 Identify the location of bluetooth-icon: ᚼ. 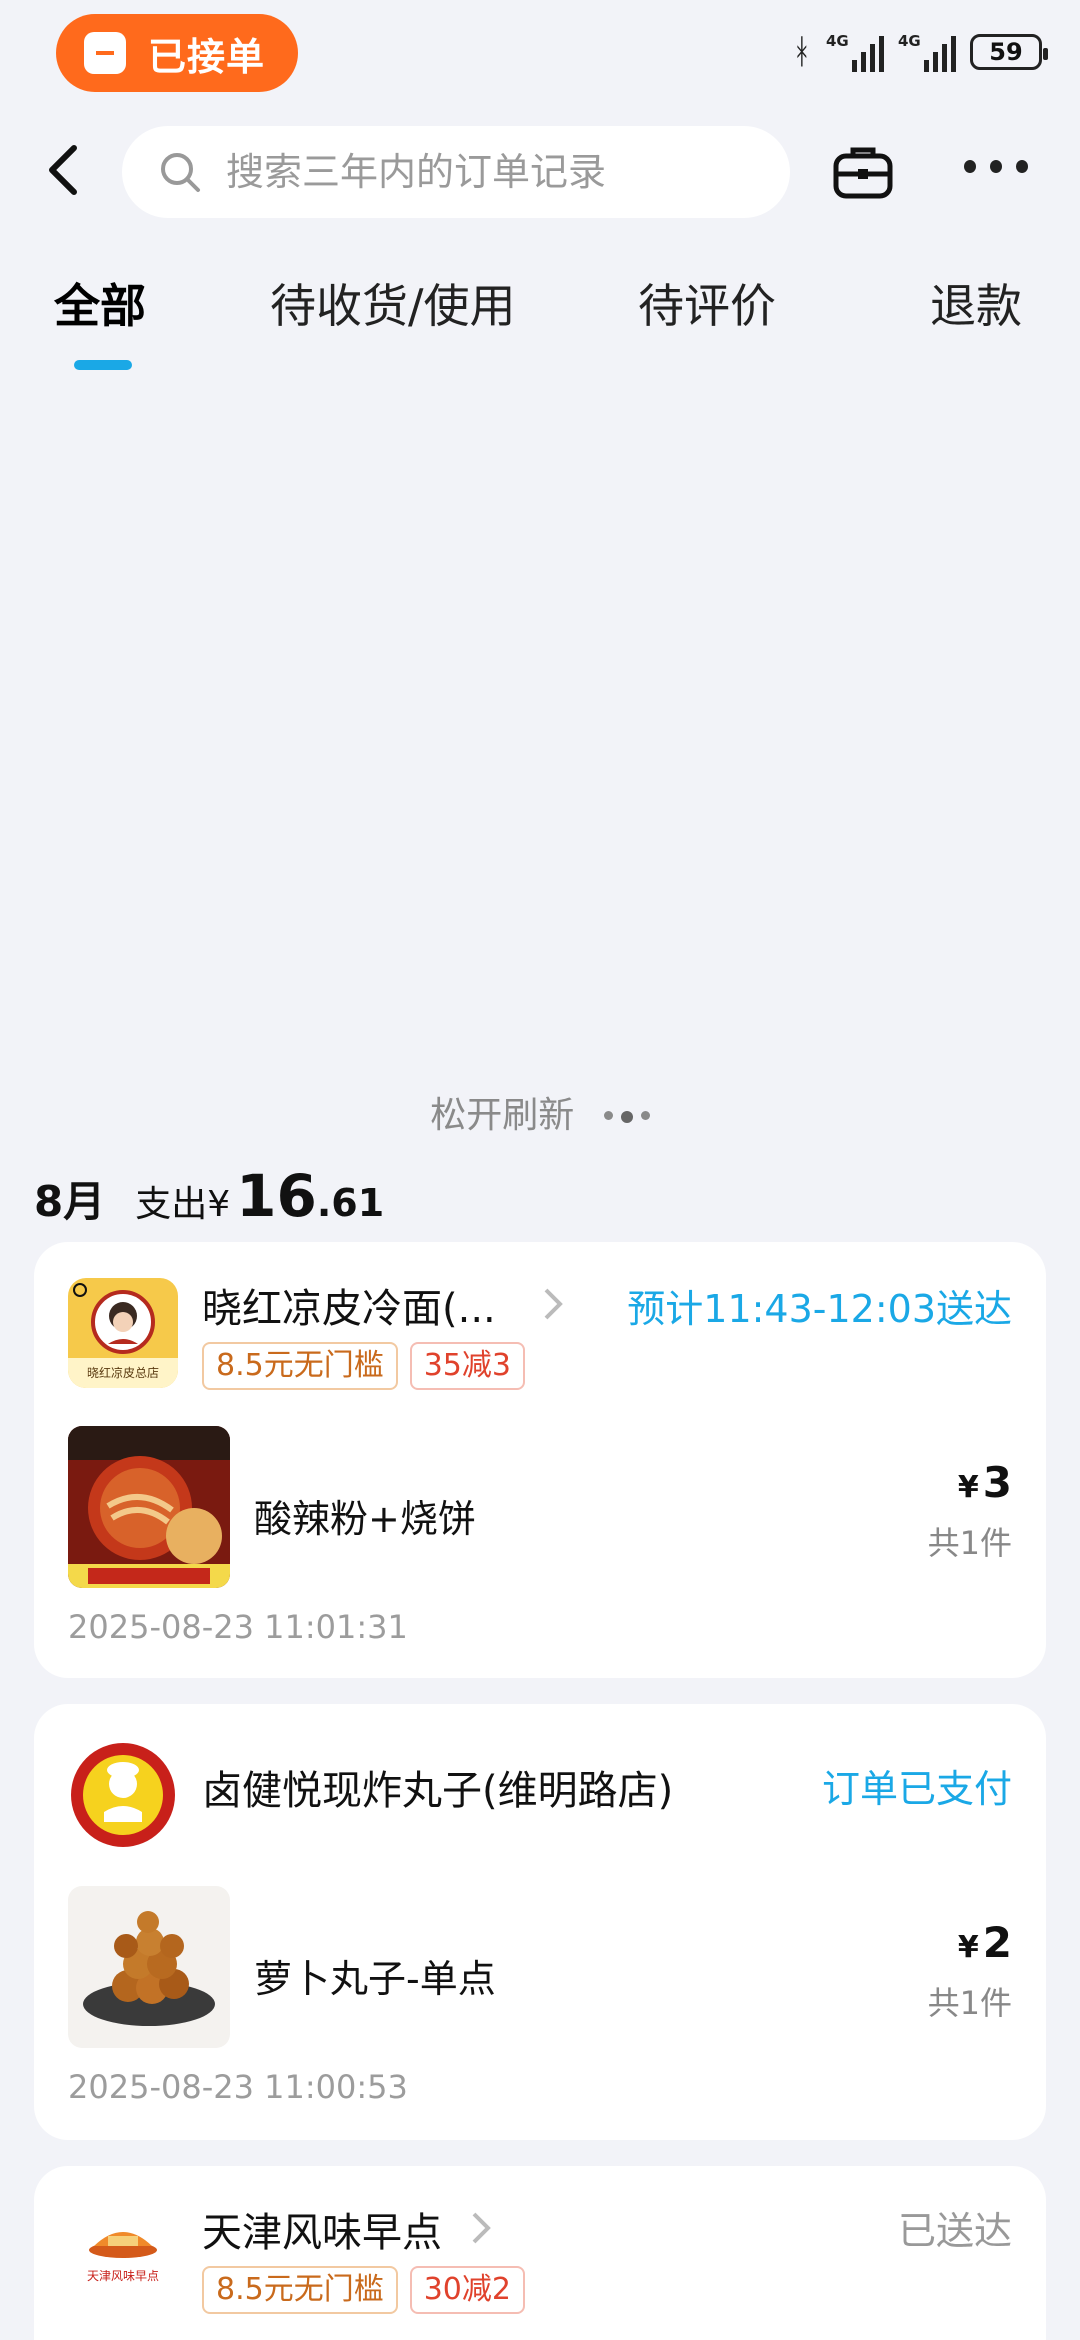
(801, 52).